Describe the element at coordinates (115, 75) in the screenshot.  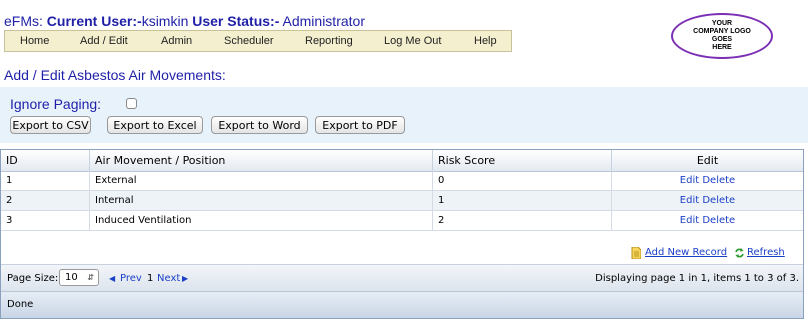
I see `page-title: Add / Edit Asbestos Air Movements:` at that location.